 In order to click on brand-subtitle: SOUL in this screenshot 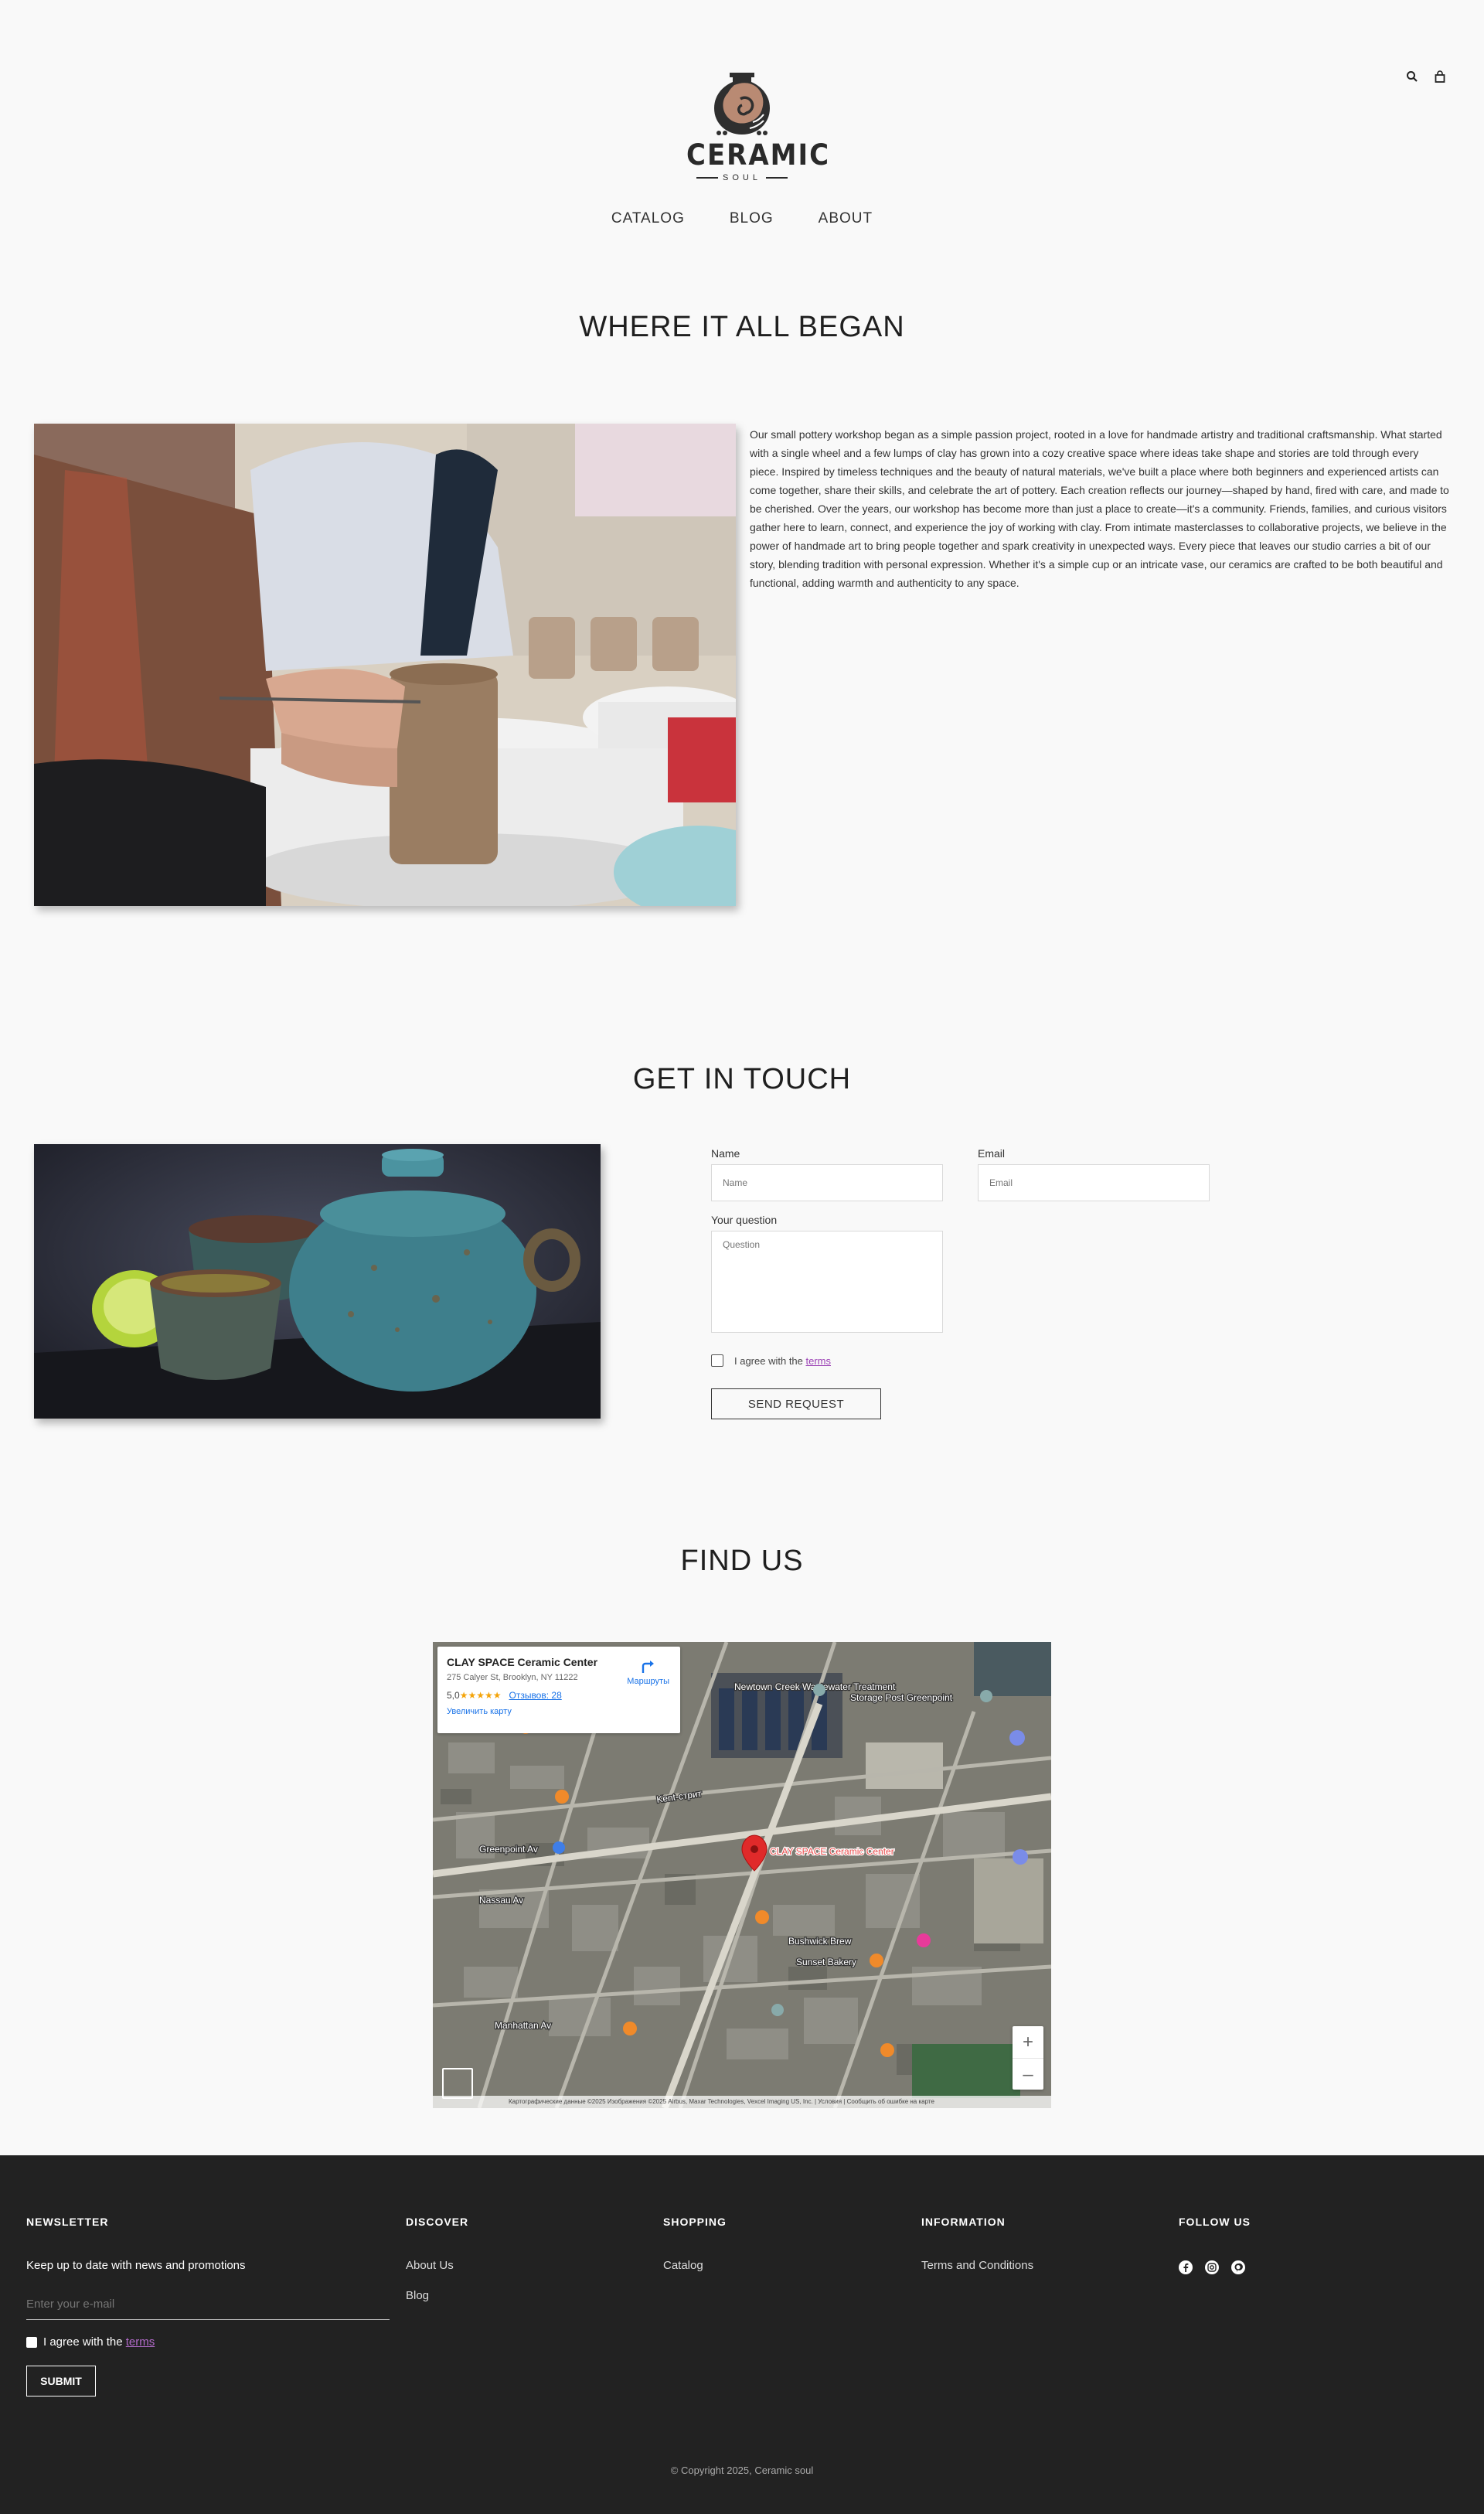, I will do `click(742, 177)`.